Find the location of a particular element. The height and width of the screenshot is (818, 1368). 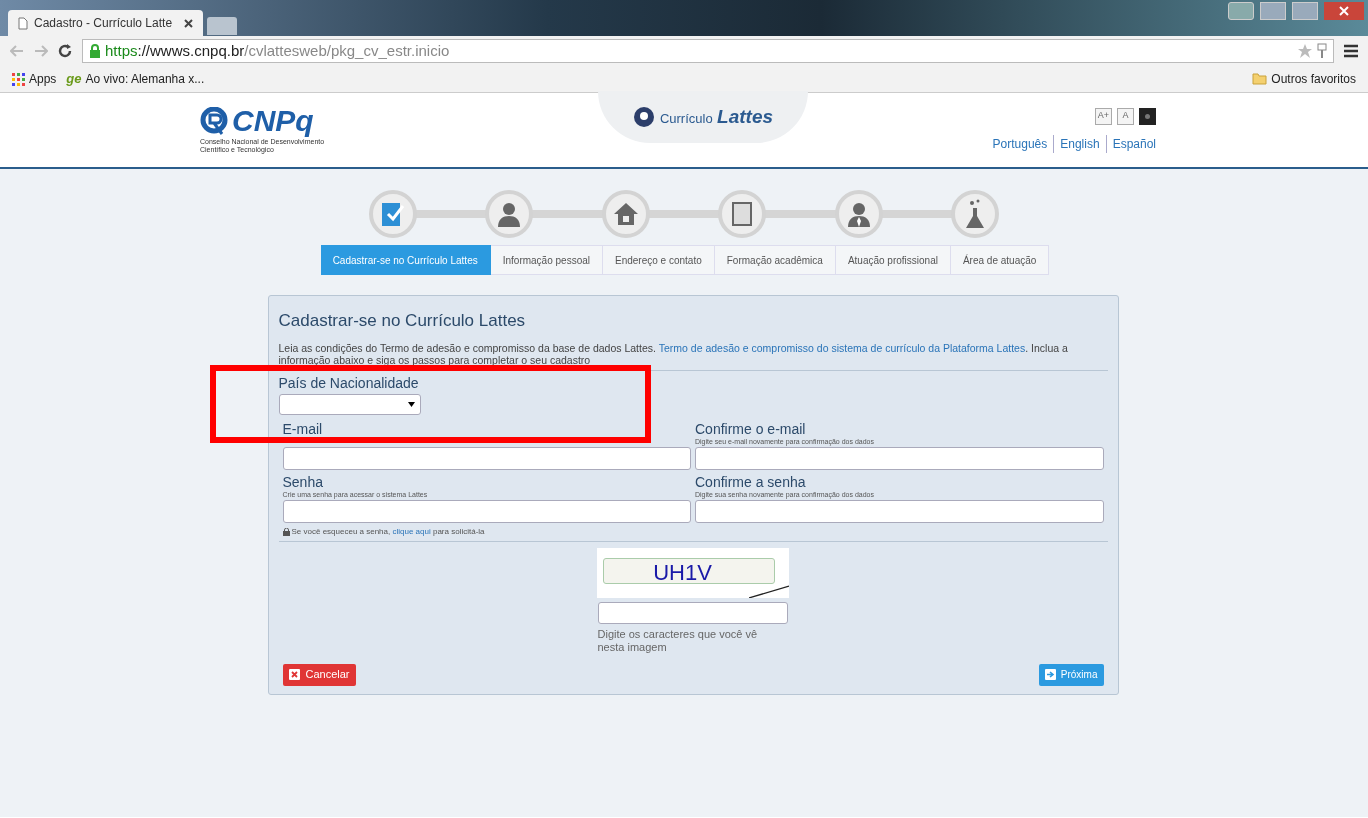

field-label: Senha is located at coordinates (303, 481).